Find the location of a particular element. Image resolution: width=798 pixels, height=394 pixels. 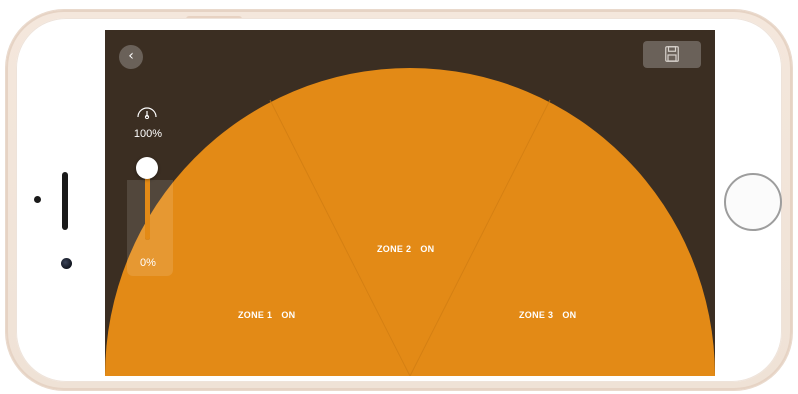

home-button is located at coordinates (753, 202).